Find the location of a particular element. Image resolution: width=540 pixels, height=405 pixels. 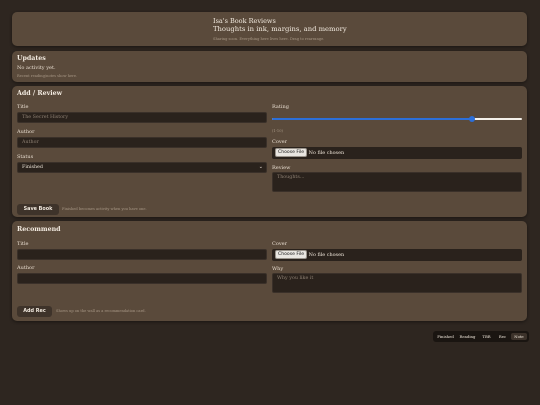

author-input: Author is located at coordinates (142, 142).